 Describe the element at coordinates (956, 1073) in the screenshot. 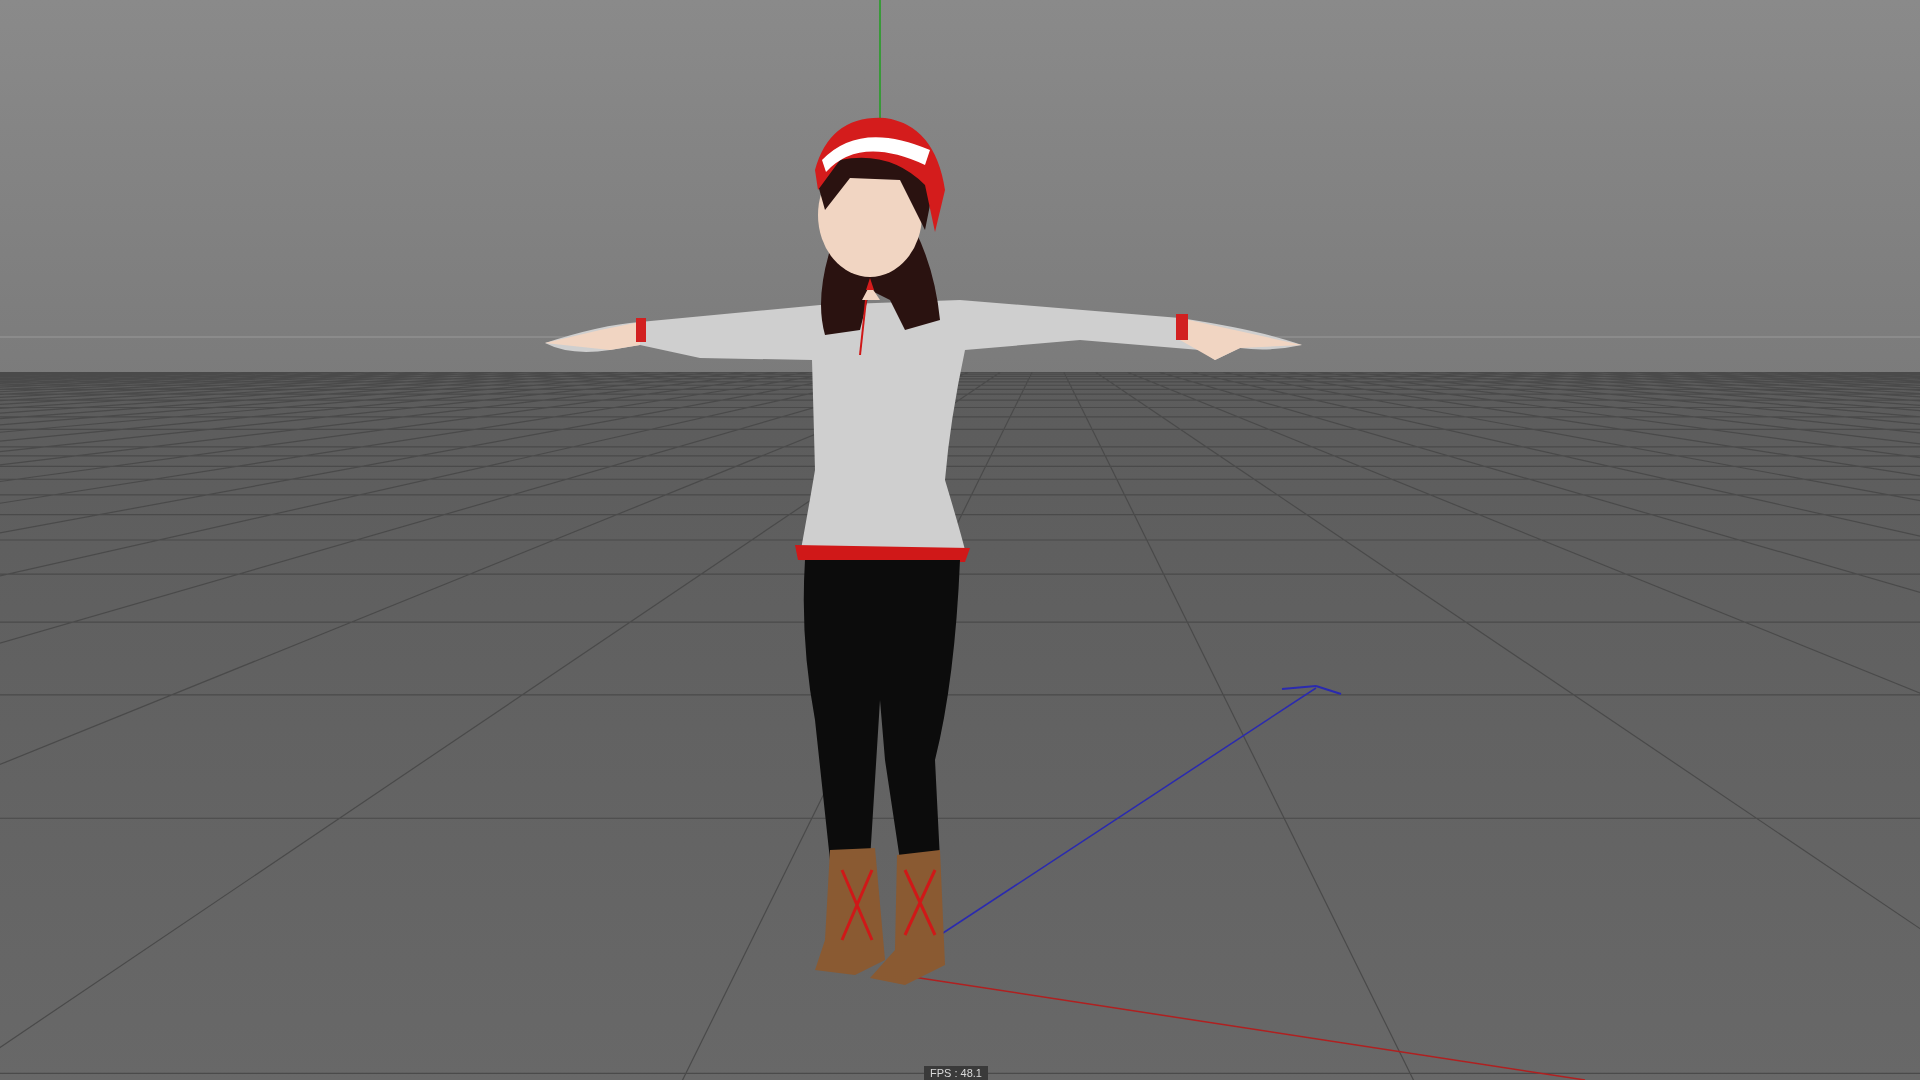

I see `fps-counter: FPS : 48.1` at that location.